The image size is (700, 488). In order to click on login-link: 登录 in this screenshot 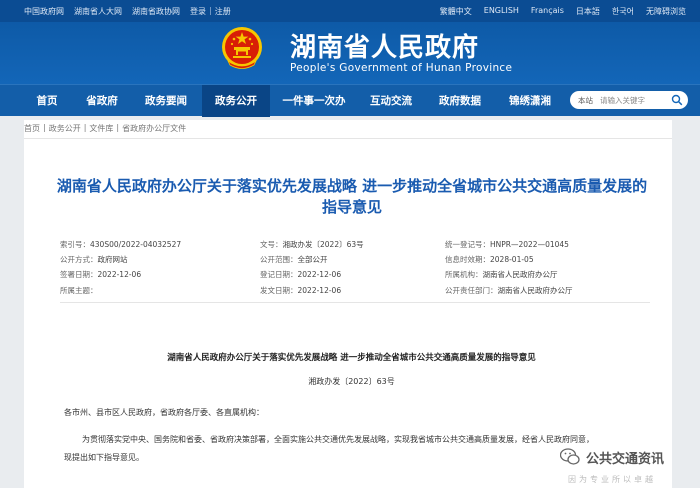, I will do `click(198, 11)`.